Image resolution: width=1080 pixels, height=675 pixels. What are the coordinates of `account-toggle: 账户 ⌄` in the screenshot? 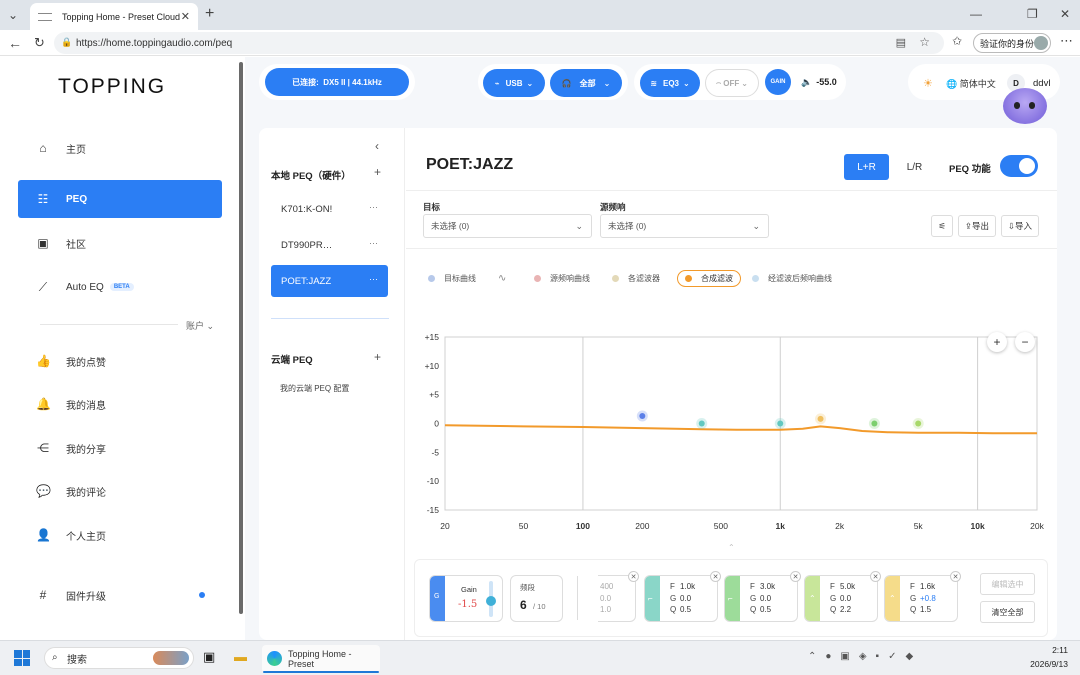 It's located at (200, 325).